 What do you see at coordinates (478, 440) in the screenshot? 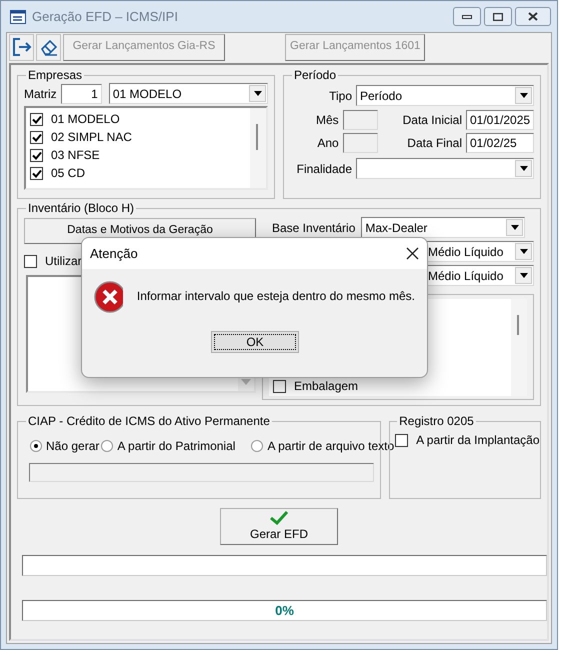
I see `checkbox-label: A partir da Implantação` at bounding box center [478, 440].